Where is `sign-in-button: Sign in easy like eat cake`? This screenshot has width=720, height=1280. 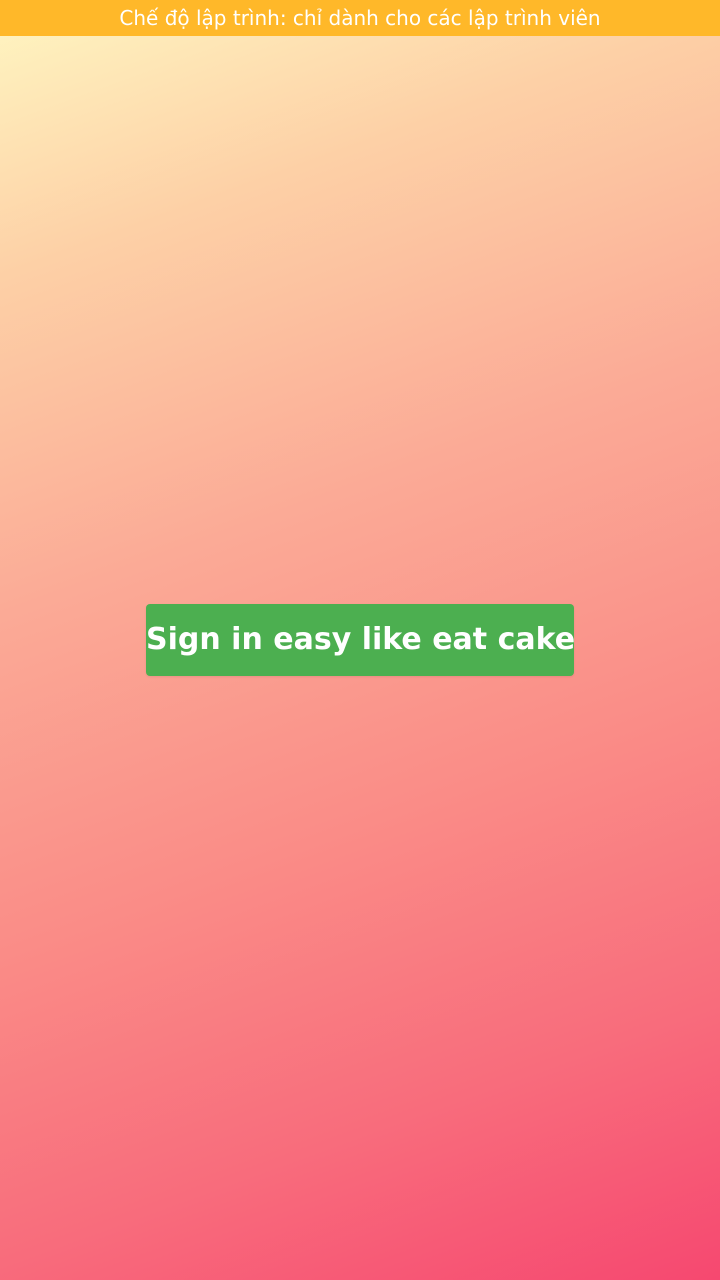
sign-in-button: Sign in easy like eat cake is located at coordinates (360, 640).